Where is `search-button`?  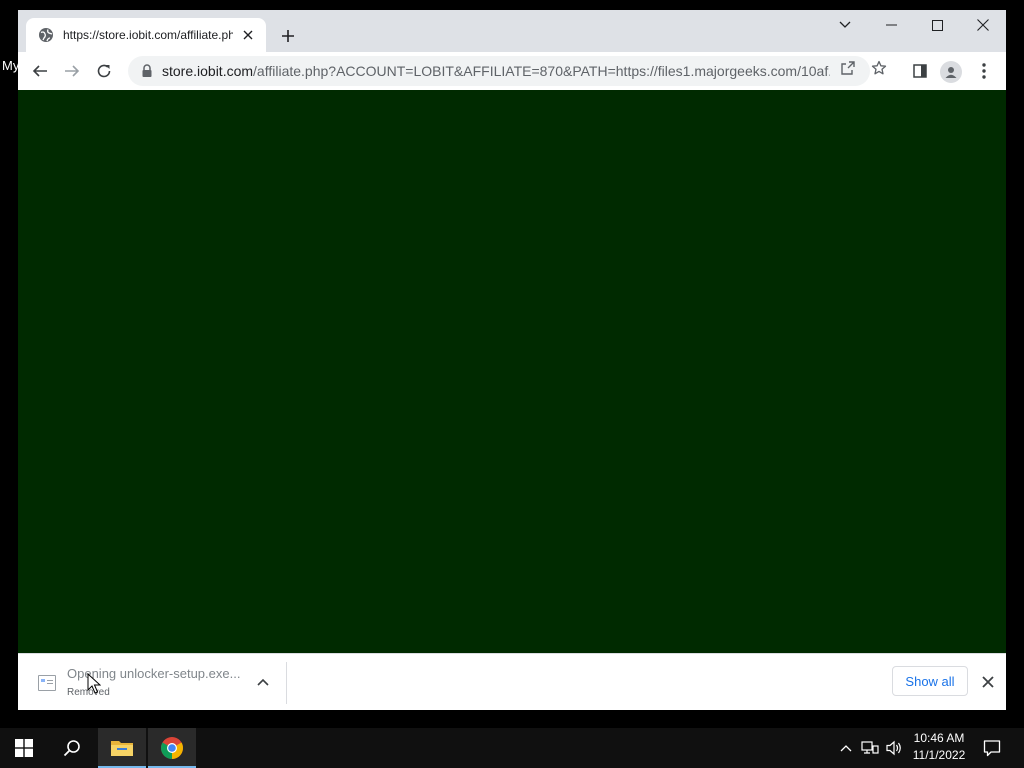
search-button is located at coordinates (72, 748).